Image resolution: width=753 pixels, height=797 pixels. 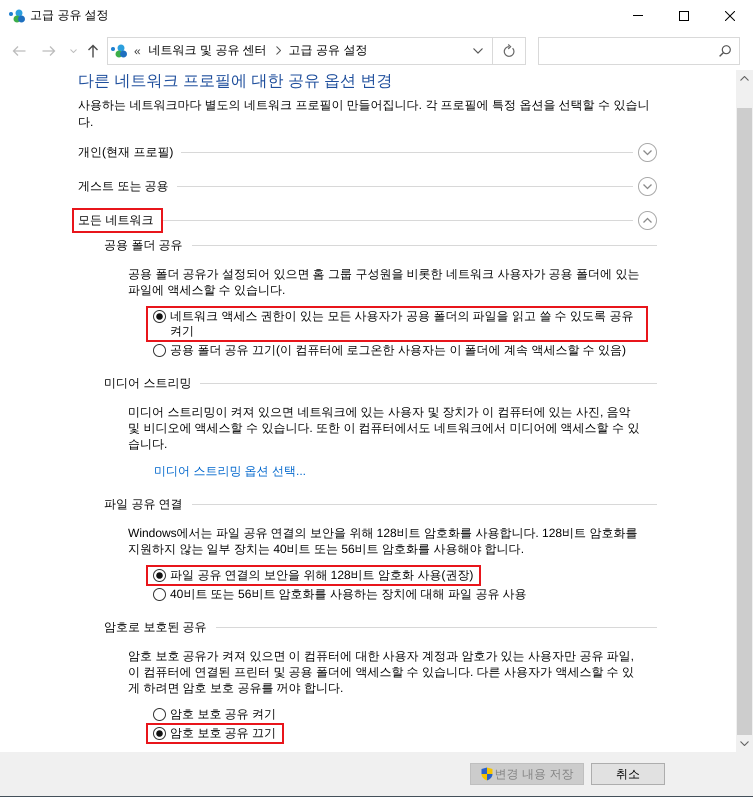 What do you see at coordinates (143, 245) in the screenshot?
I see `section-heading: 공용 폴더 공유` at bounding box center [143, 245].